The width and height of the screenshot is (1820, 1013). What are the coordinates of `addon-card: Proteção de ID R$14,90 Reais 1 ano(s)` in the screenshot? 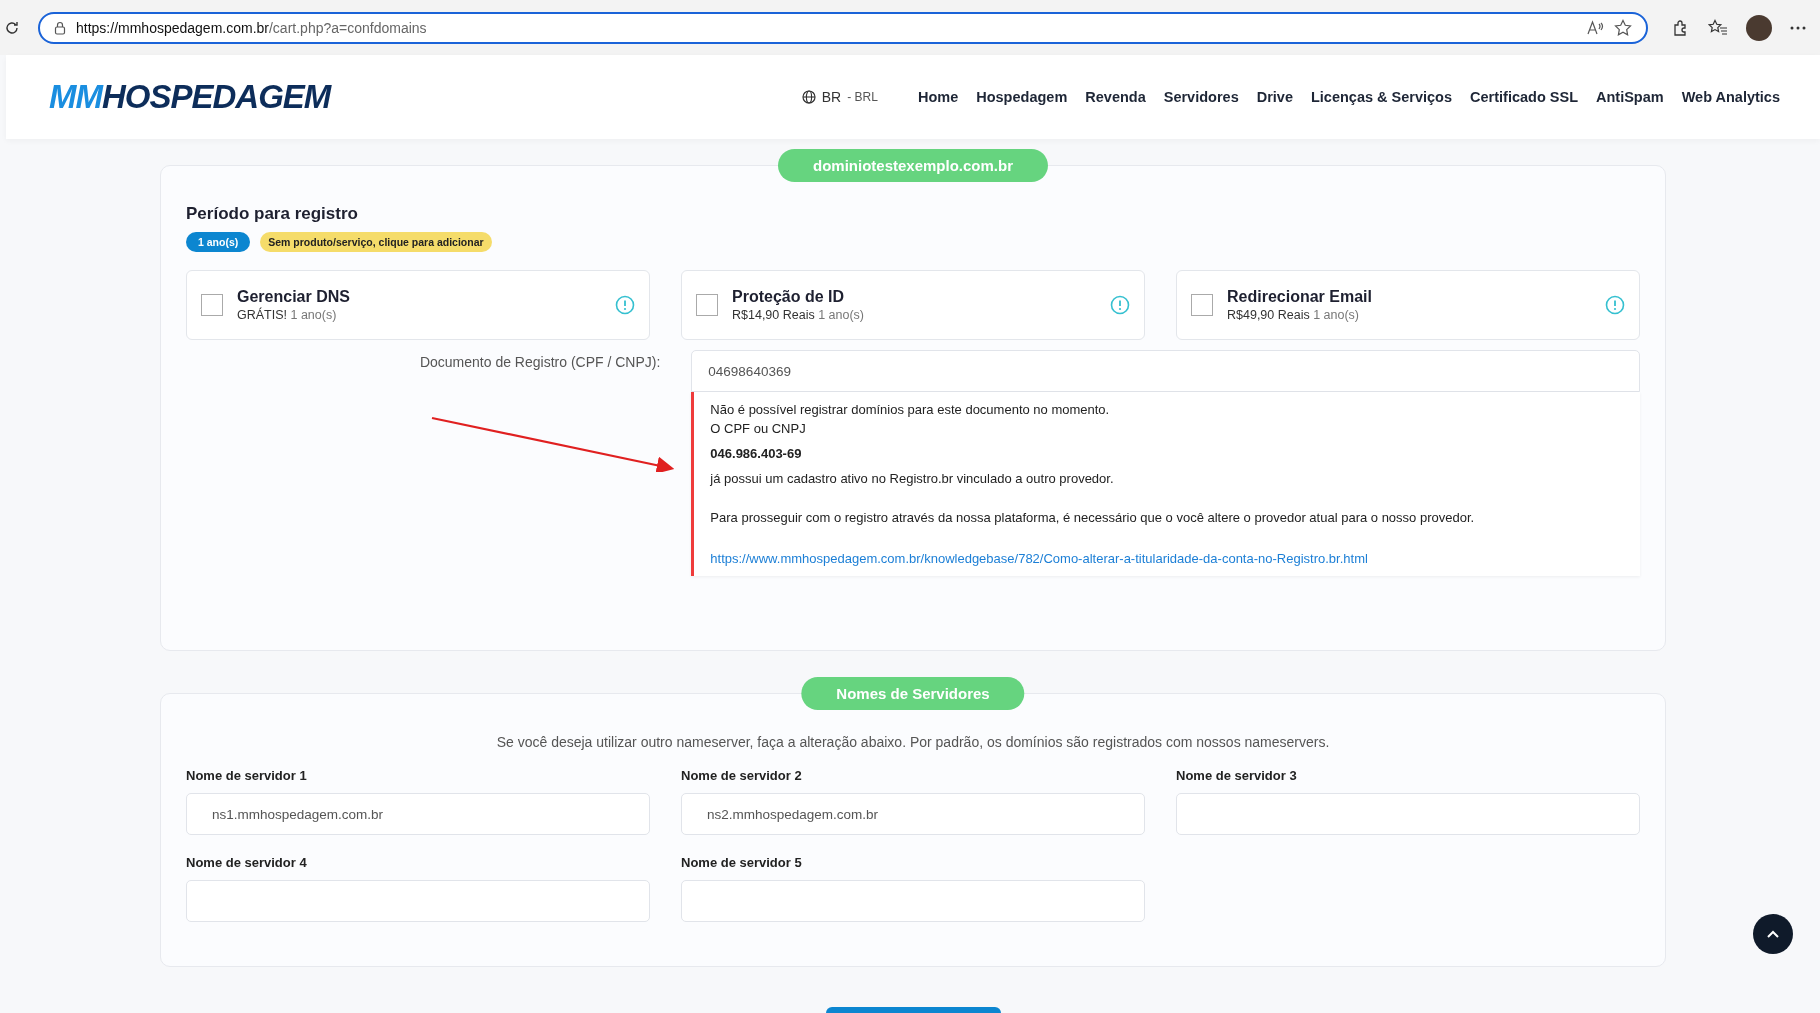 It's located at (913, 305).